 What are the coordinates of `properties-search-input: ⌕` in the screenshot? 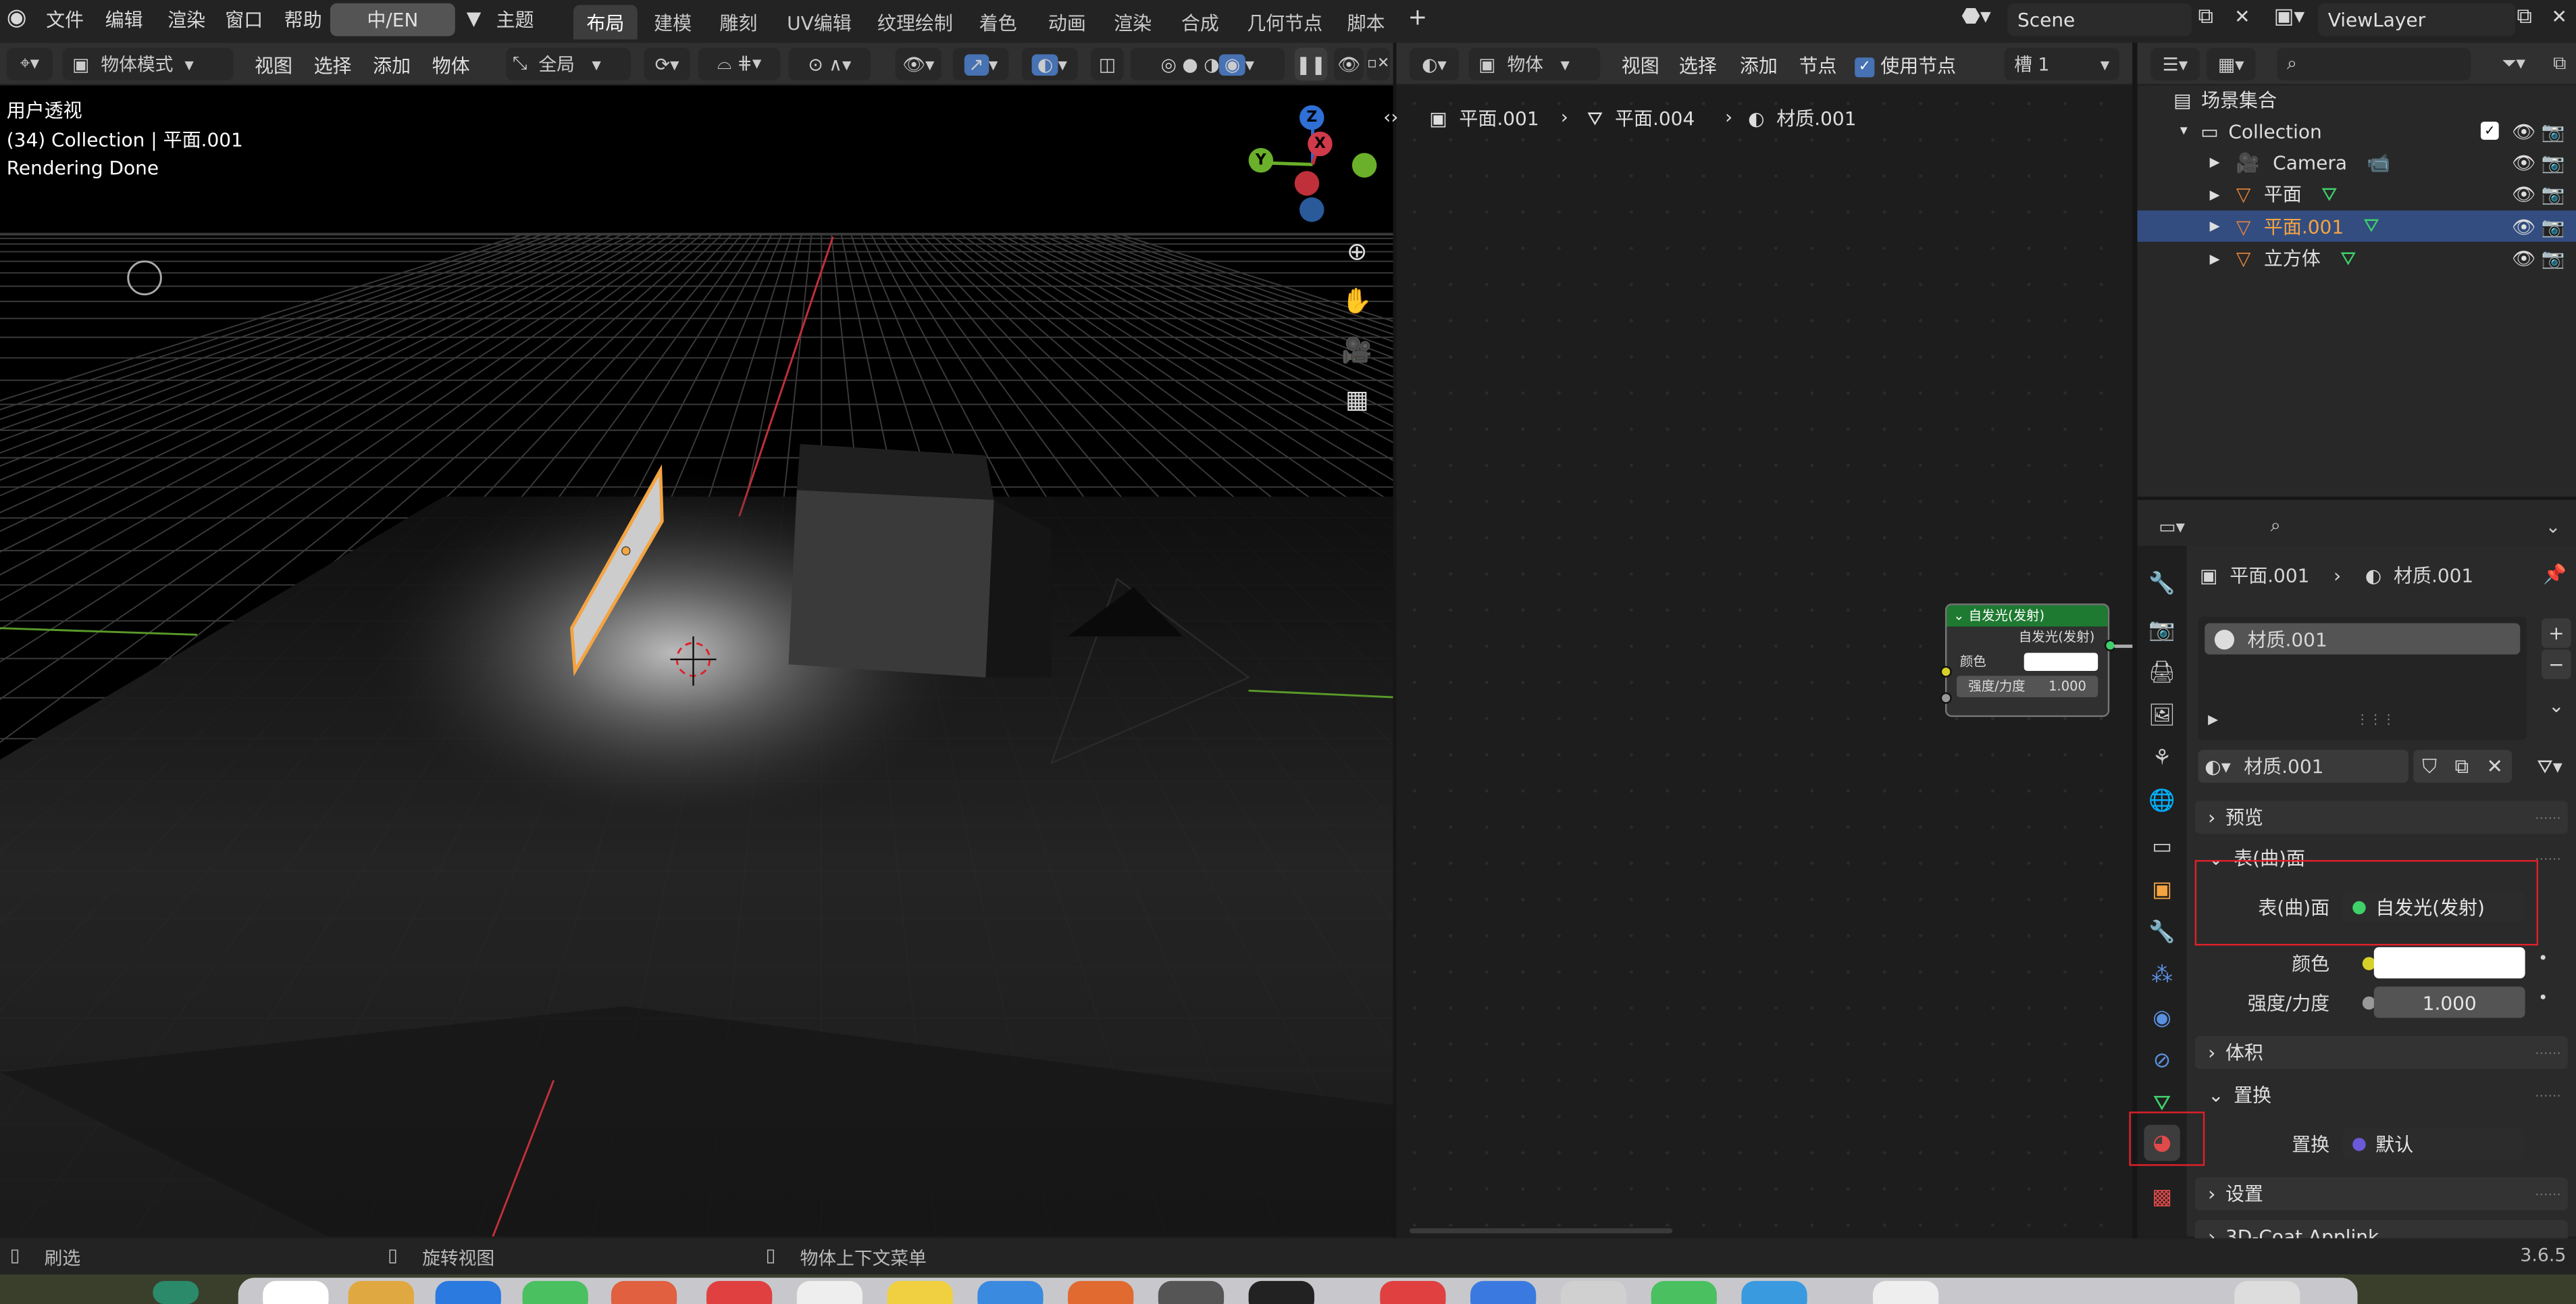 It's located at (2355, 526).